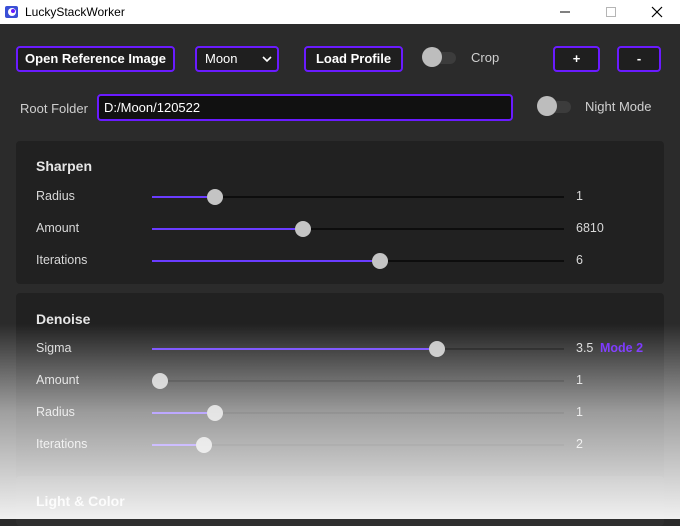 The image size is (680, 526). What do you see at coordinates (358, 229) in the screenshot?
I see `sharpen-amount-slider` at bounding box center [358, 229].